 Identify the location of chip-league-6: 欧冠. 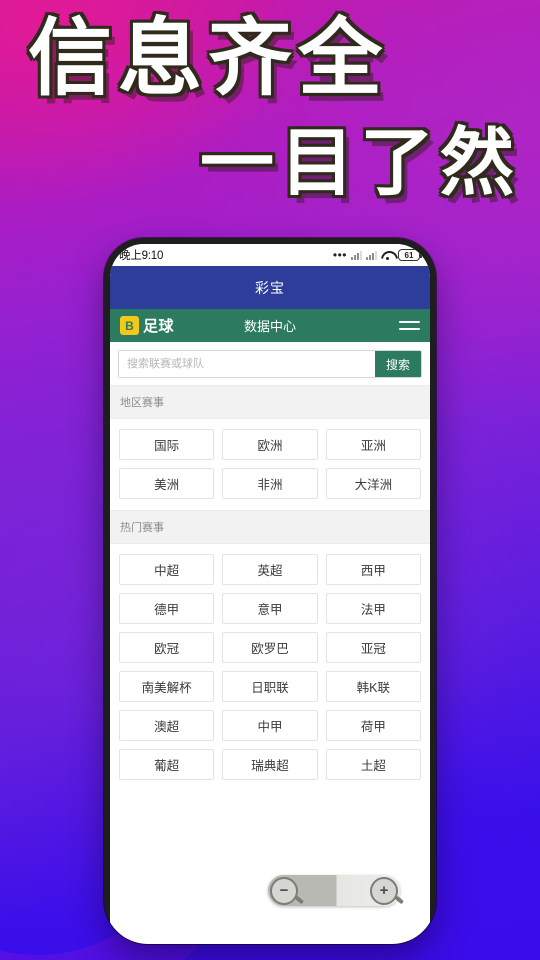
(167, 647).